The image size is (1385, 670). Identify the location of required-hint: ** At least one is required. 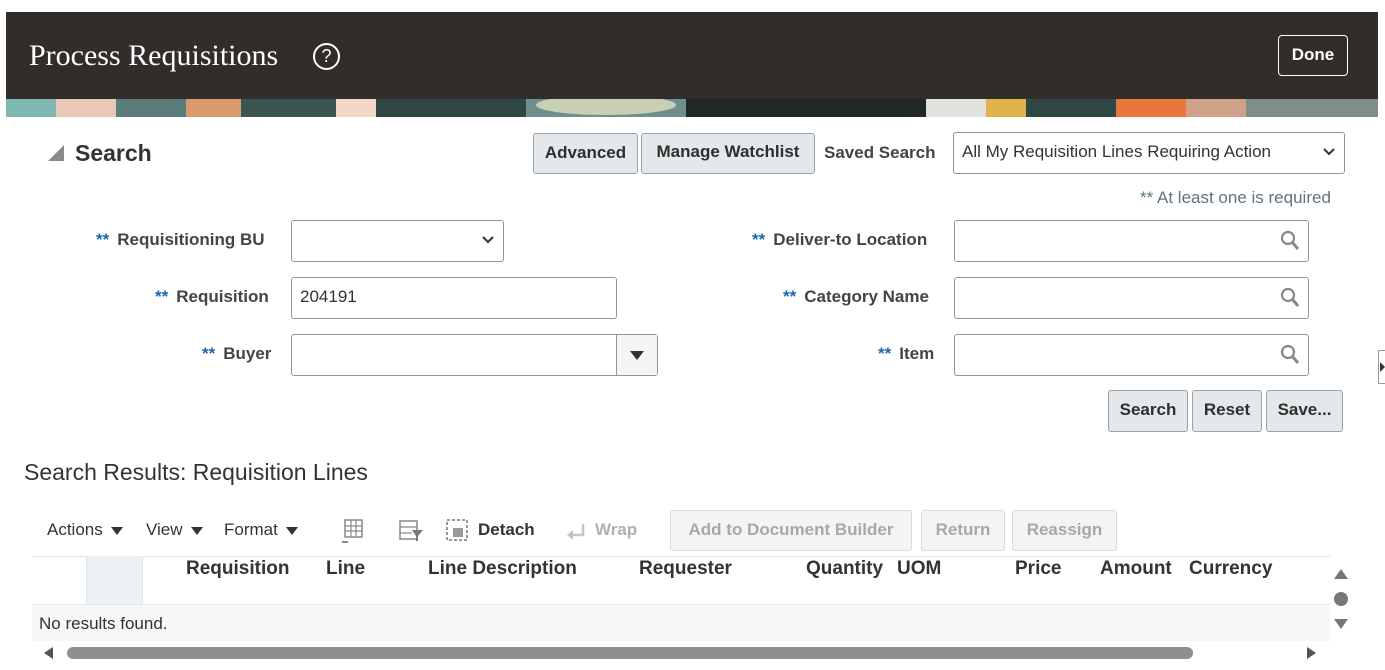
(1235, 197).